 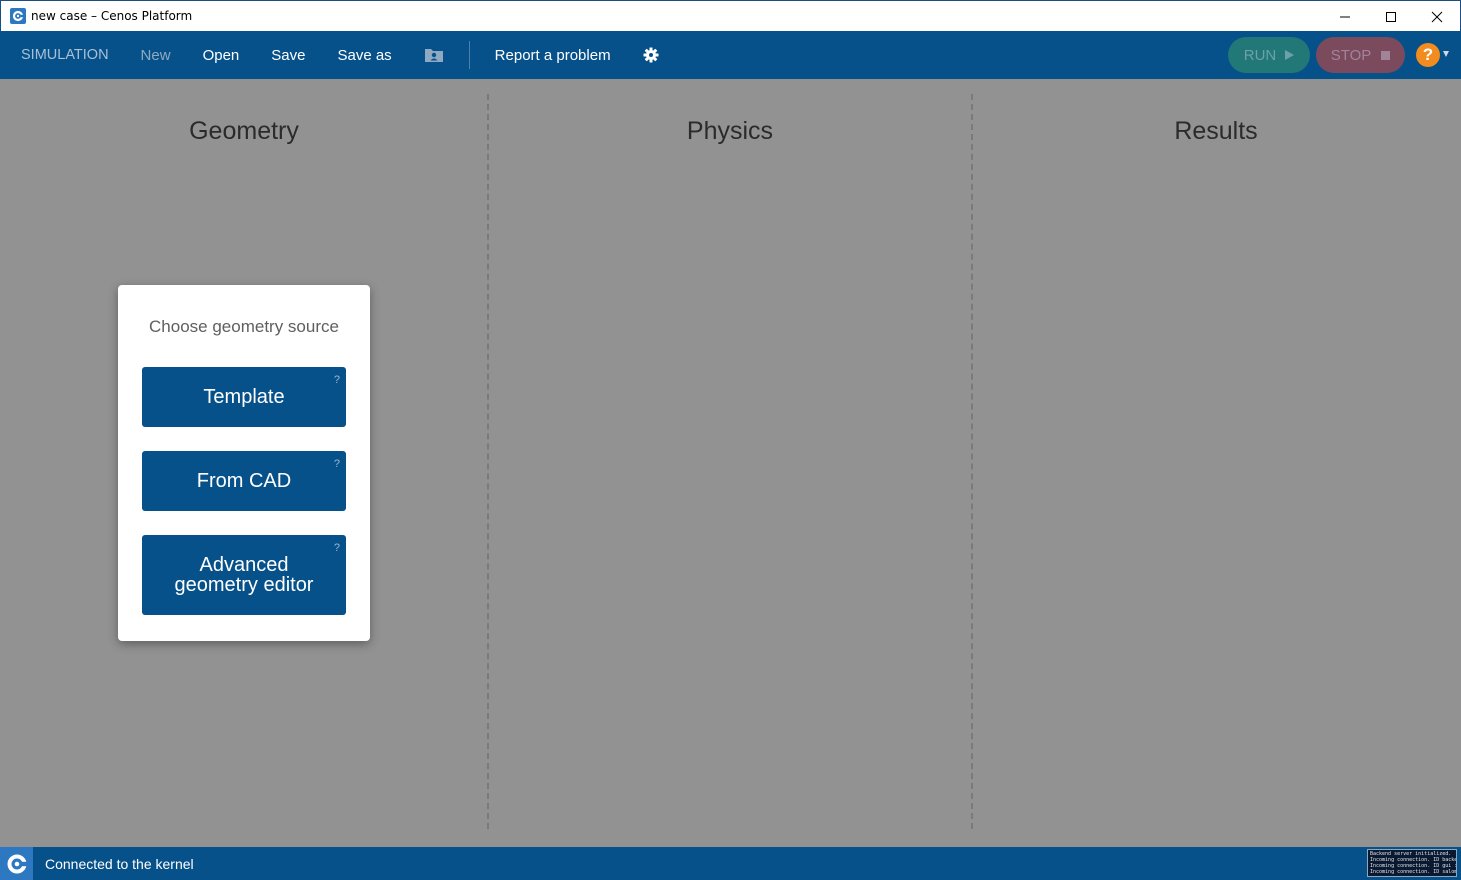 I want to click on window-title: new case – Cenos Platform, so click(x=112, y=16).